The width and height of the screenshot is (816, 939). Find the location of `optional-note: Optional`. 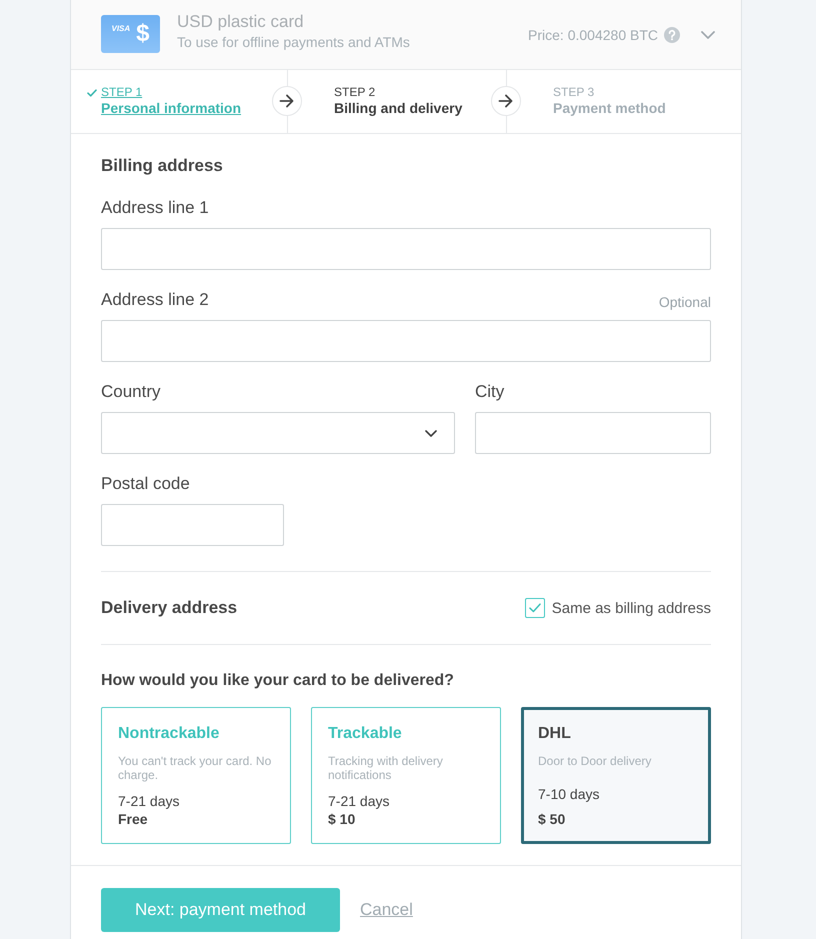

optional-note: Optional is located at coordinates (684, 302).